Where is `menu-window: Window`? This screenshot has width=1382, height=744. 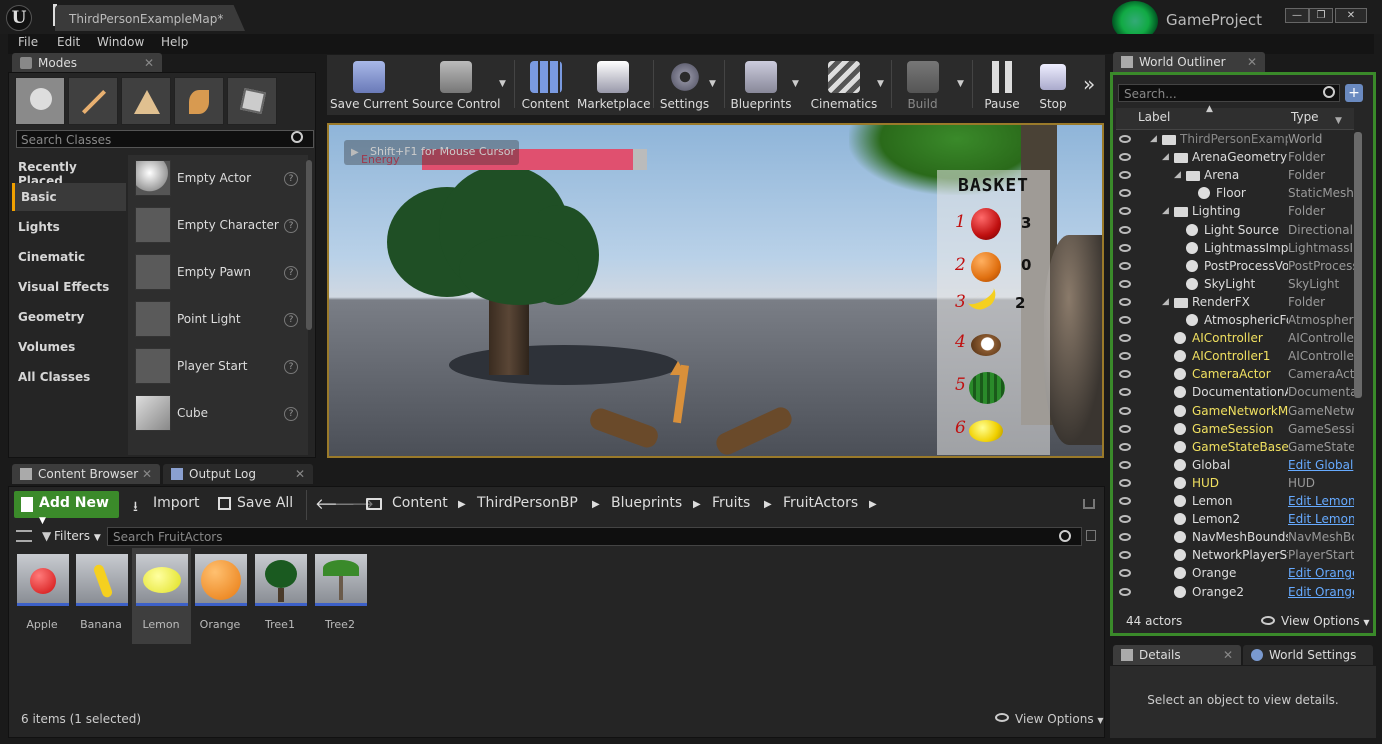
menu-window: Window is located at coordinates (120, 42).